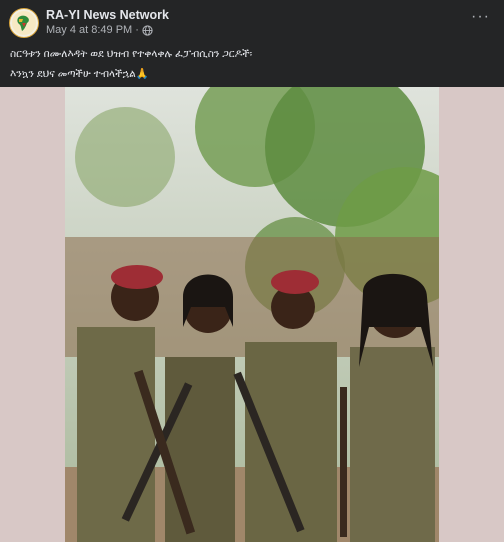 Image resolution: width=504 pixels, height=542 pixels. What do you see at coordinates (79, 74) in the screenshot?
I see `caption-line-2: እንኳን ደህና መጣችሁ ተብላችኋል🙏` at bounding box center [79, 74].